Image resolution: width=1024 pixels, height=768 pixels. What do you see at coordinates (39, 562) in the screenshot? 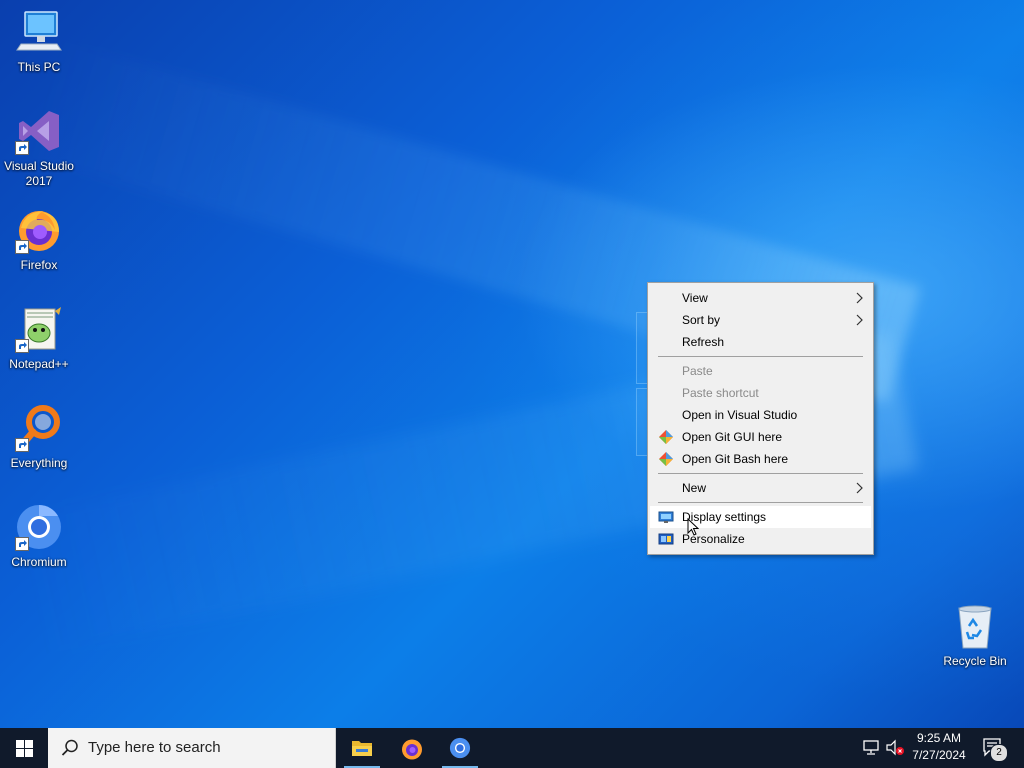
I see `desktop-icon-label: Chromium` at bounding box center [39, 562].